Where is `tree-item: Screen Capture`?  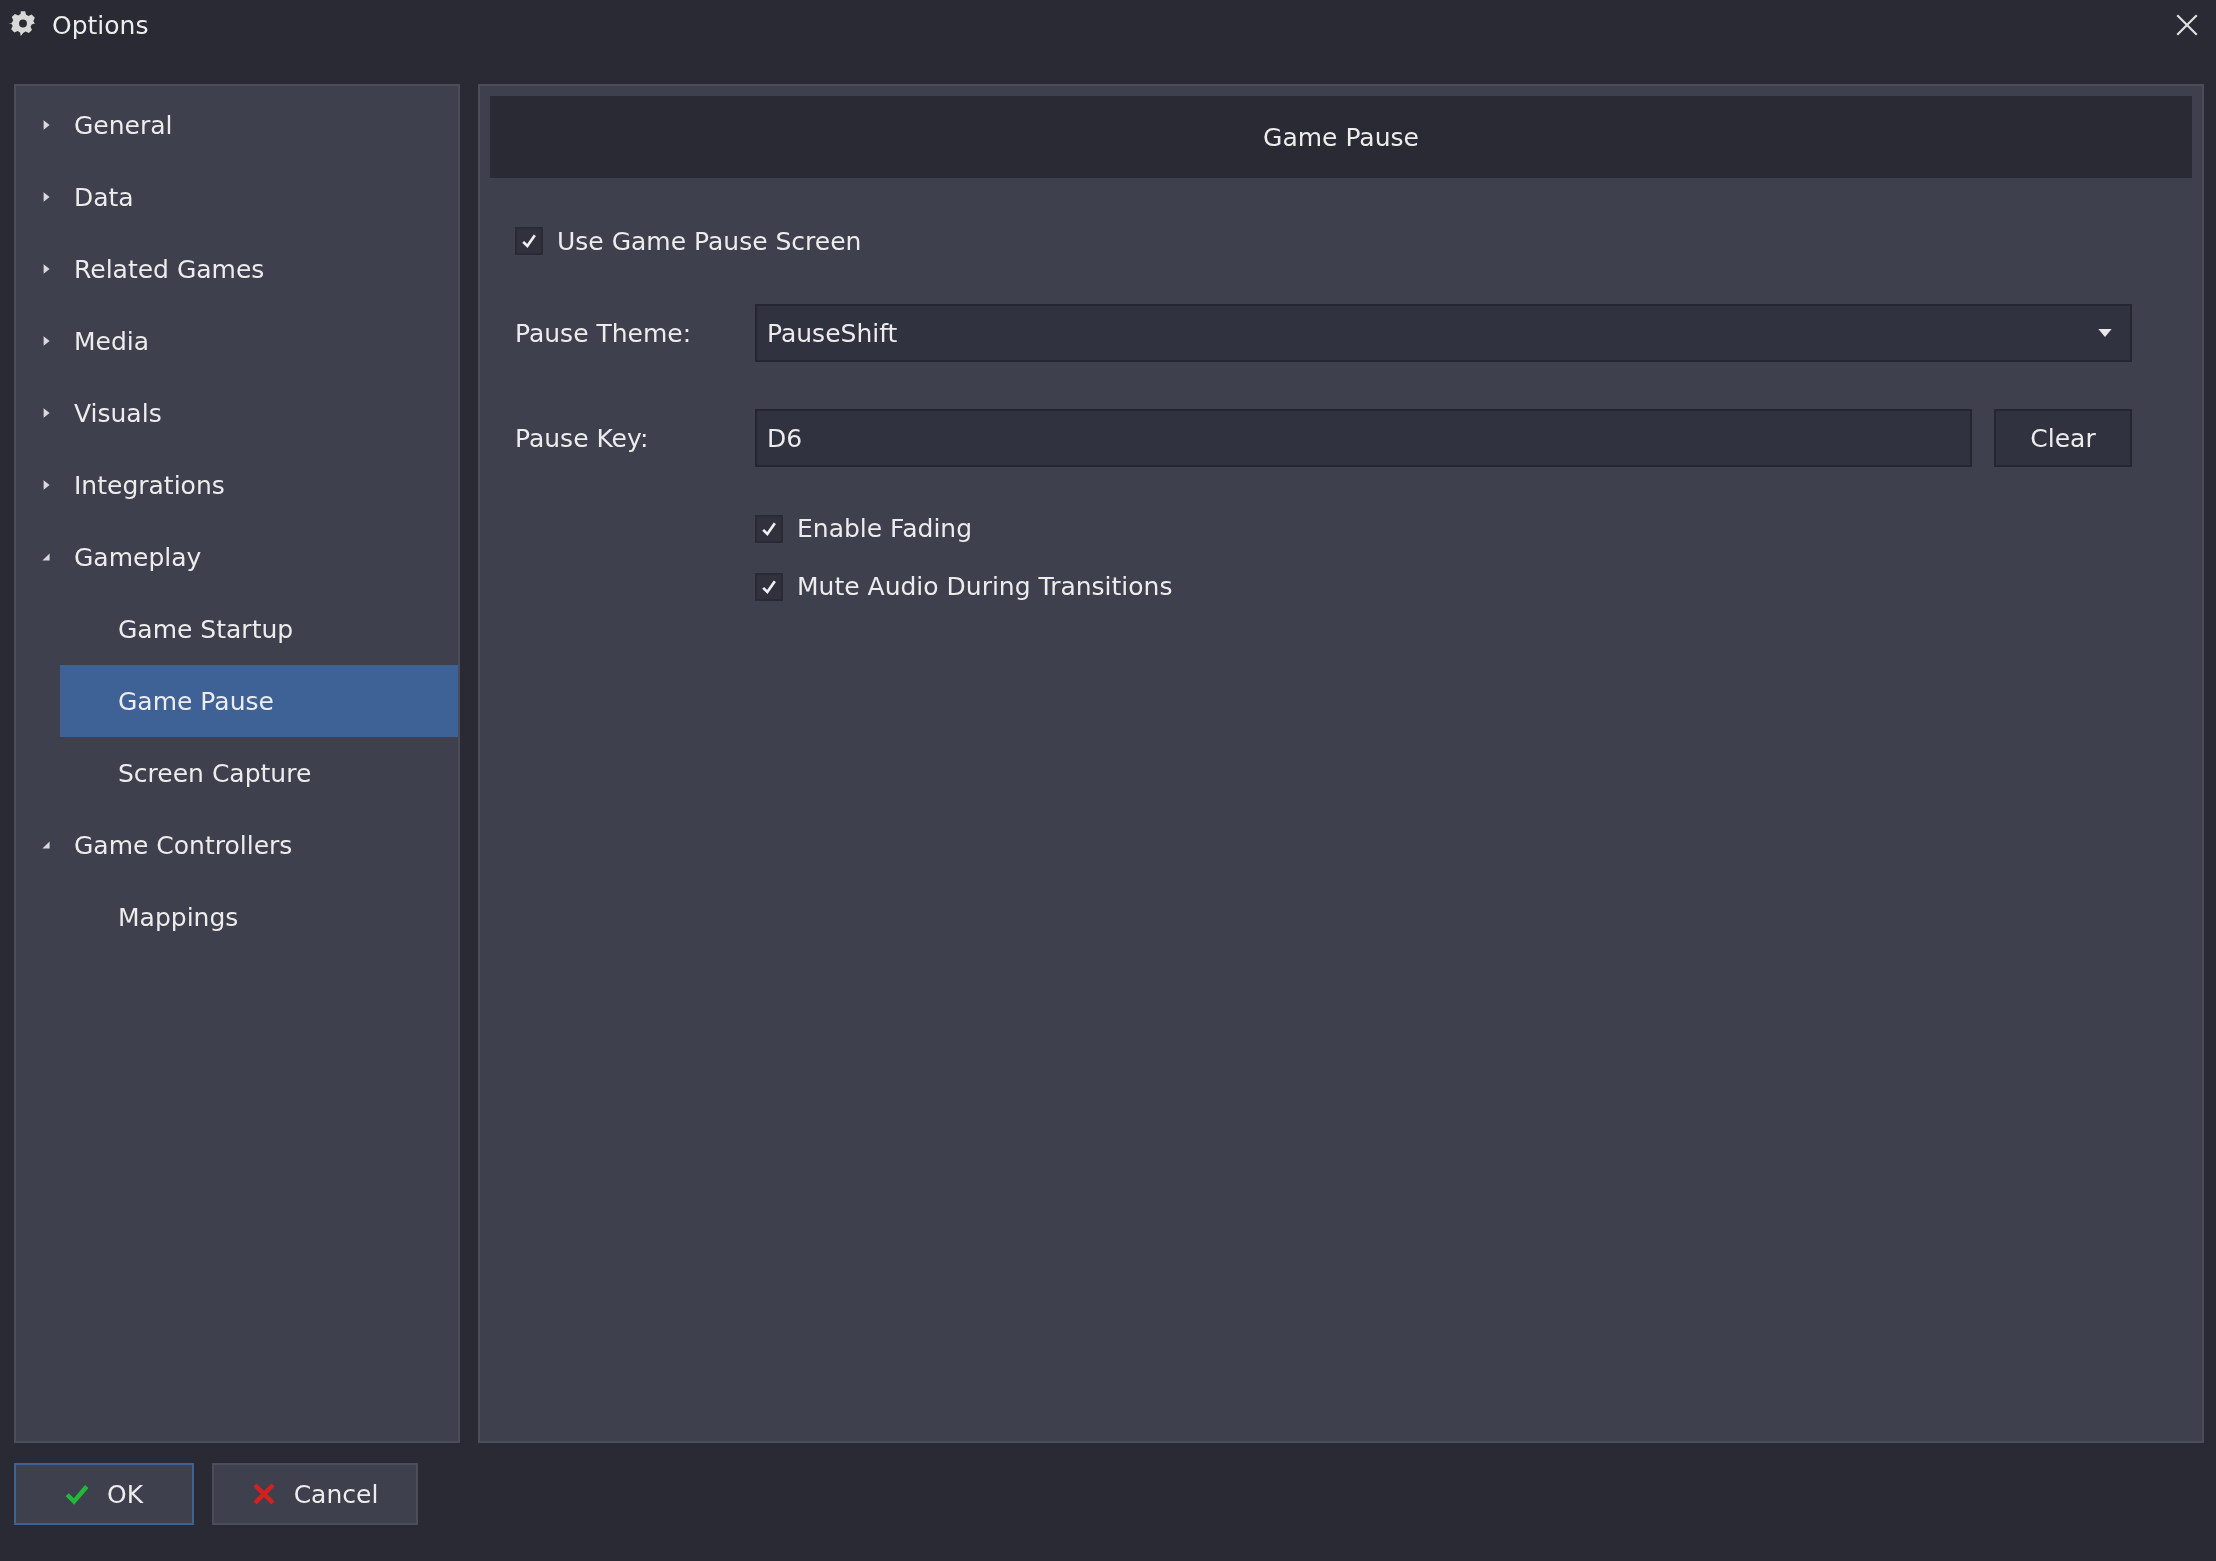
tree-item: Screen Capture is located at coordinates (259, 773).